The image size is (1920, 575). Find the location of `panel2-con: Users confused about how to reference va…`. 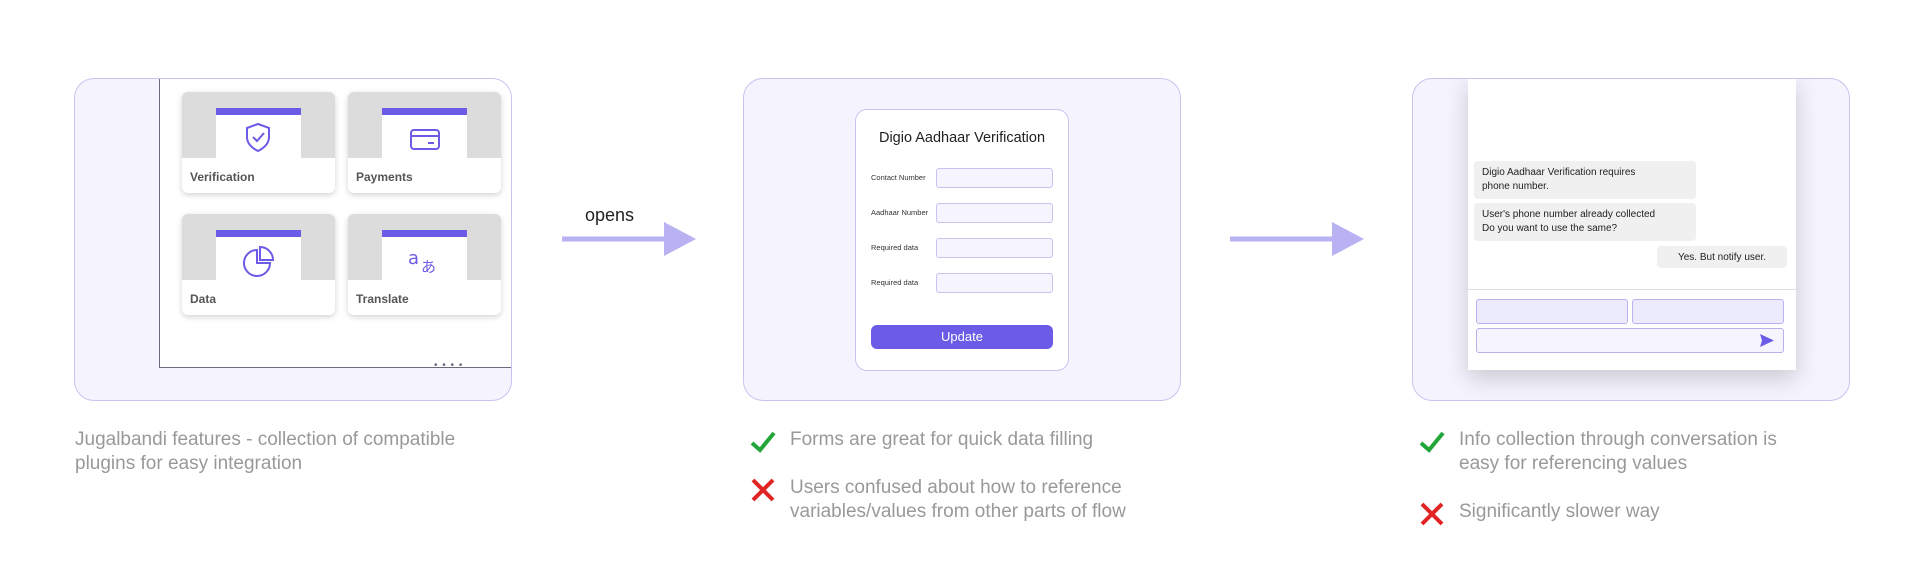

panel2-con: Users confused about how to reference va… is located at coordinates (958, 500).